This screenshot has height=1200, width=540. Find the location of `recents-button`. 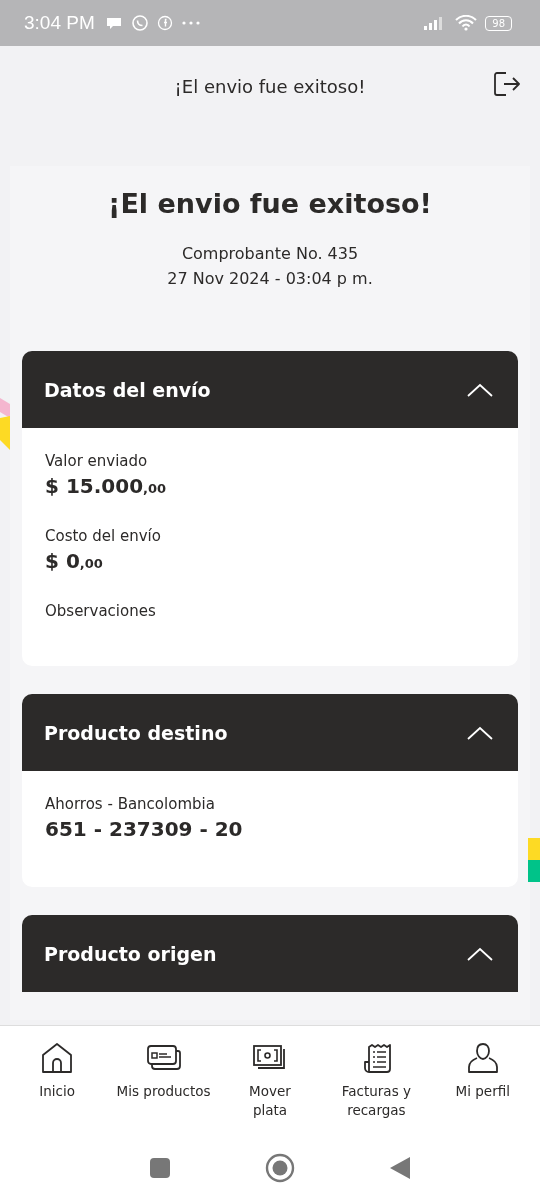

recents-button is located at coordinates (160, 1168).